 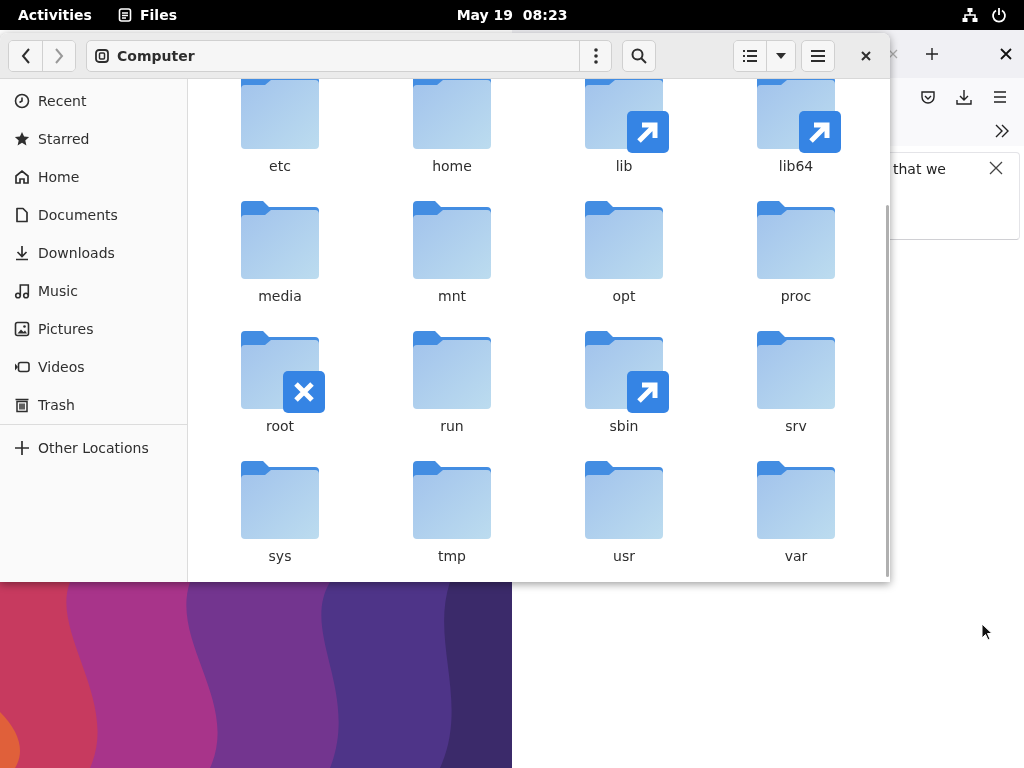 I want to click on sidebar-item: Starred, so click(x=93, y=139).